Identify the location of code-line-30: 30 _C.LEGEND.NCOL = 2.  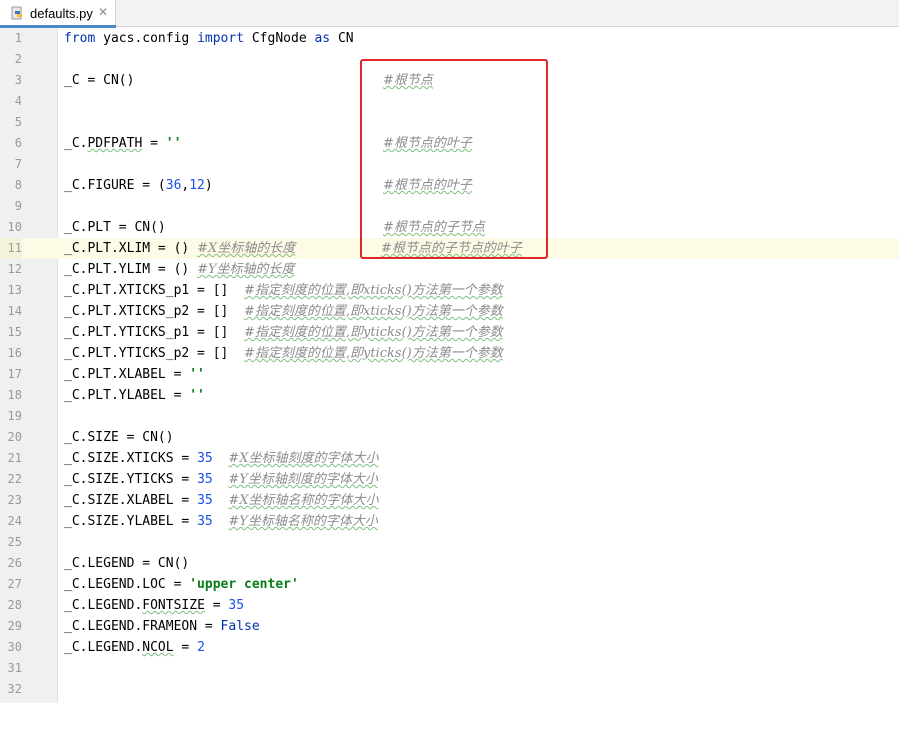
(449, 647).